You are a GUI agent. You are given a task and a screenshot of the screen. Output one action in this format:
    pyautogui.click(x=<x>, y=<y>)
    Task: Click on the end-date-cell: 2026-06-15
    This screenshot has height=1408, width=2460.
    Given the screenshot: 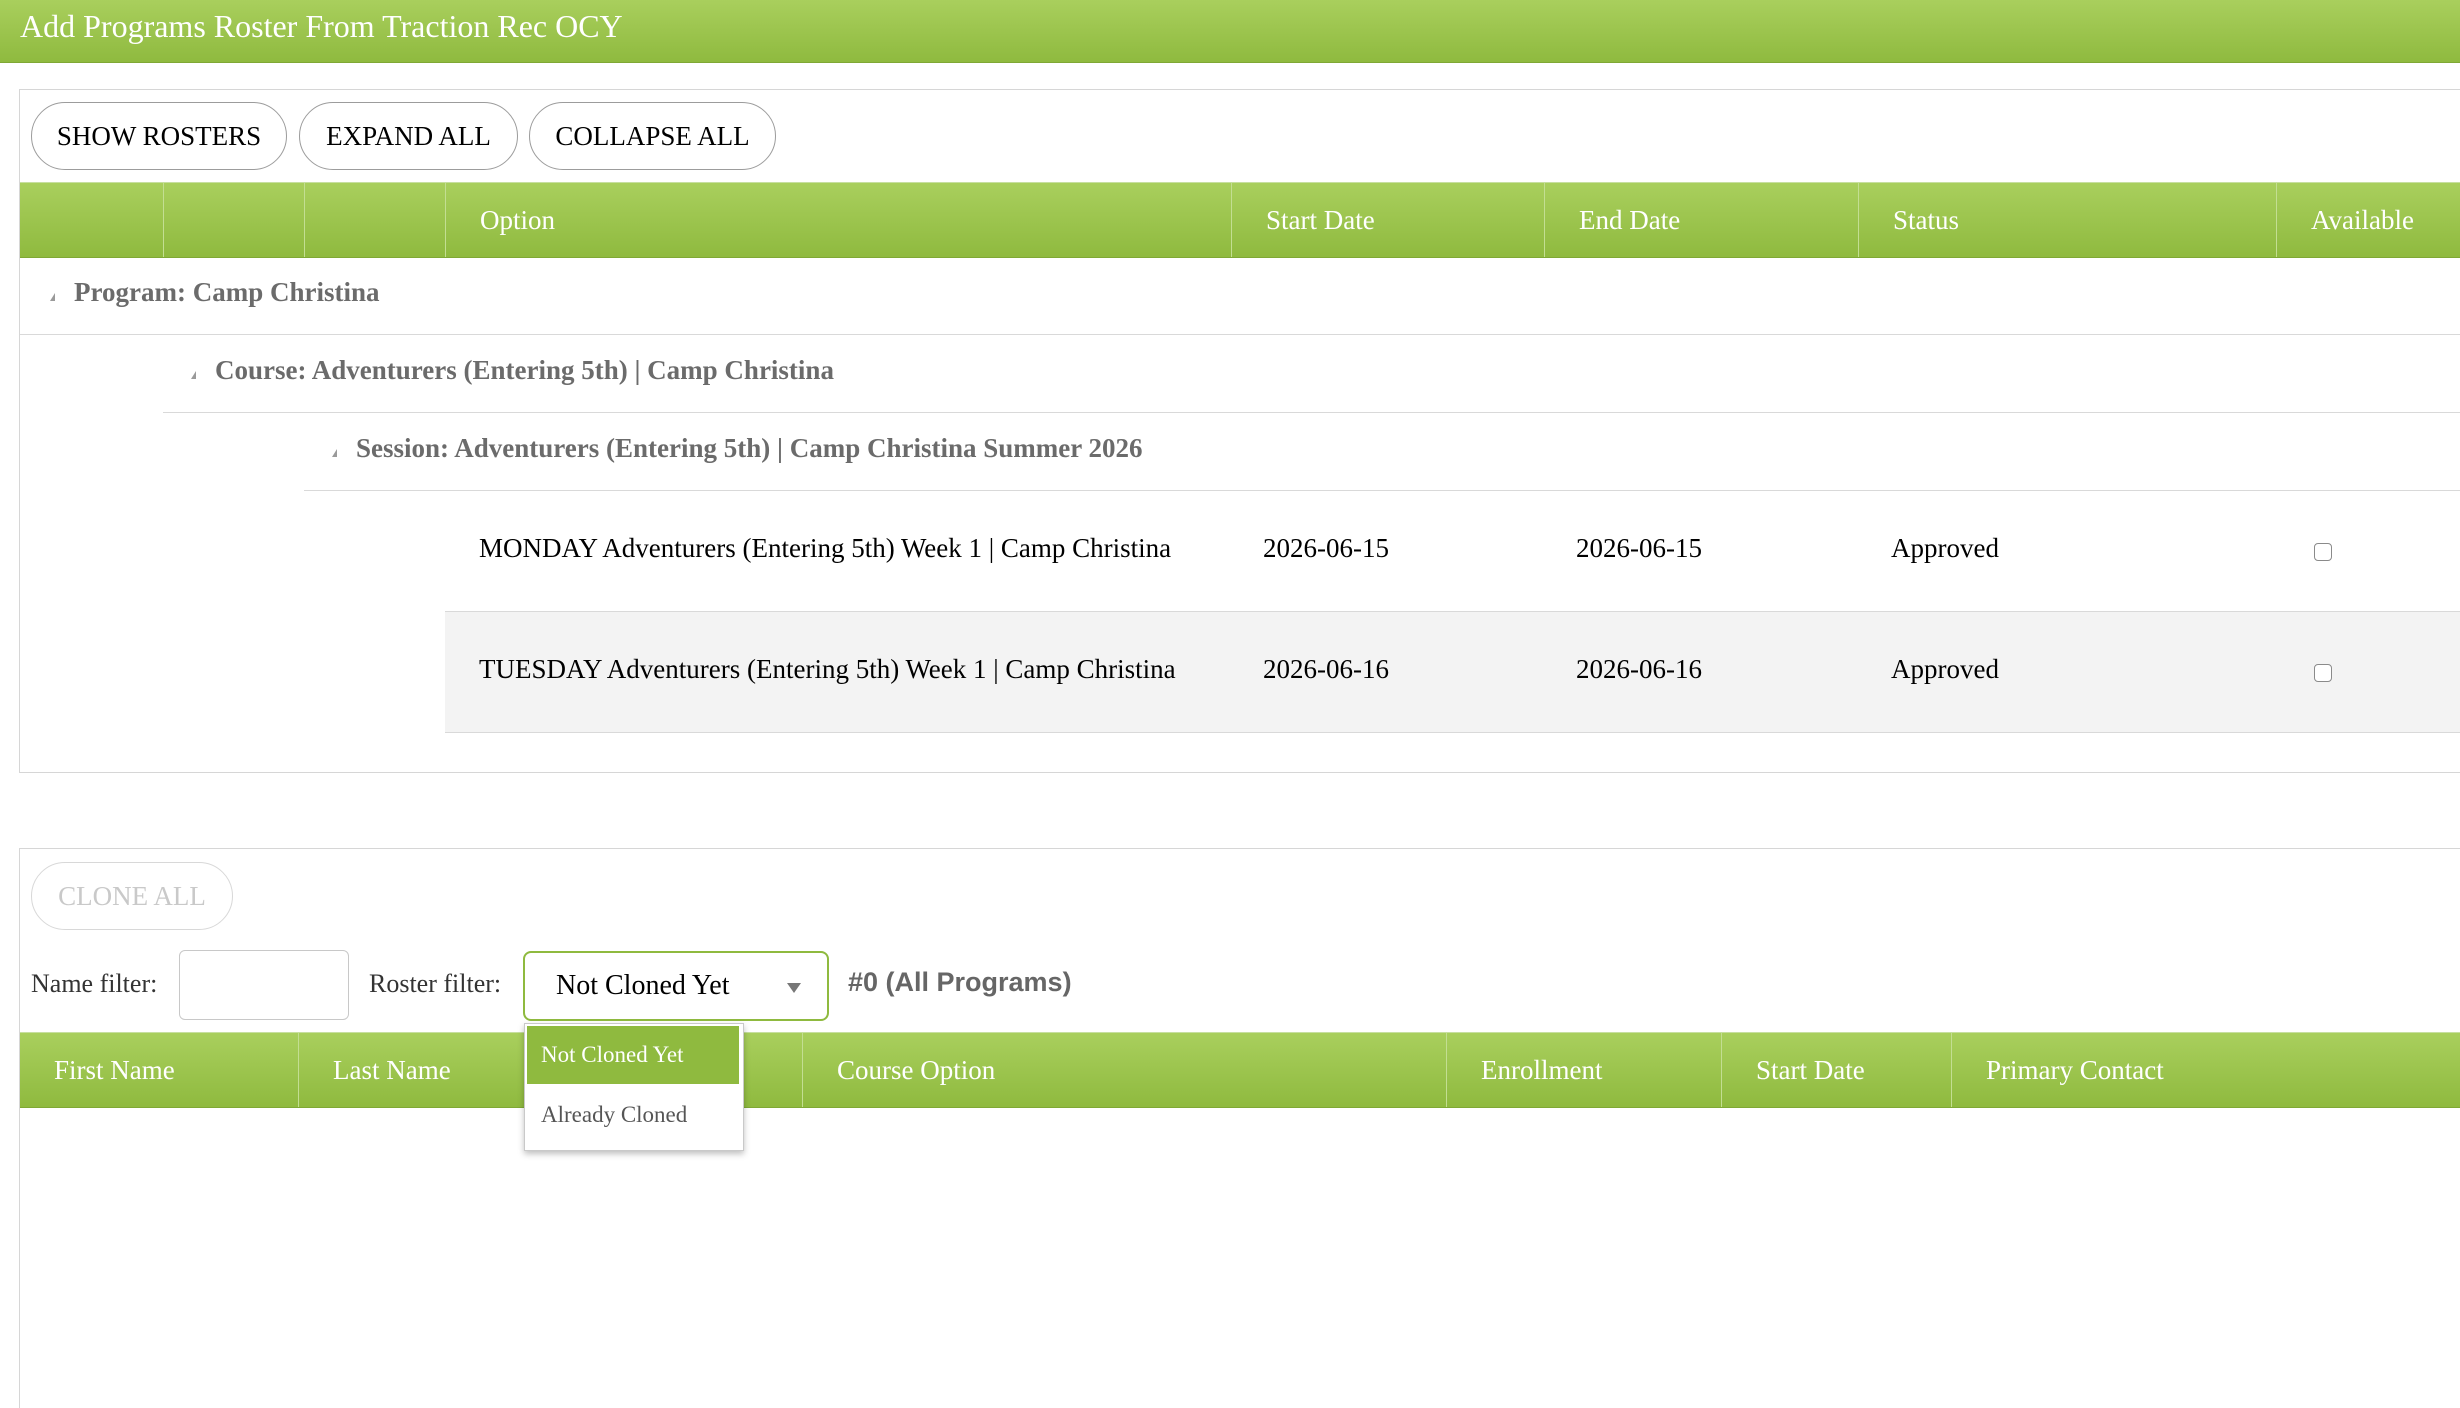 What is the action you would take?
    pyautogui.click(x=1639, y=548)
    